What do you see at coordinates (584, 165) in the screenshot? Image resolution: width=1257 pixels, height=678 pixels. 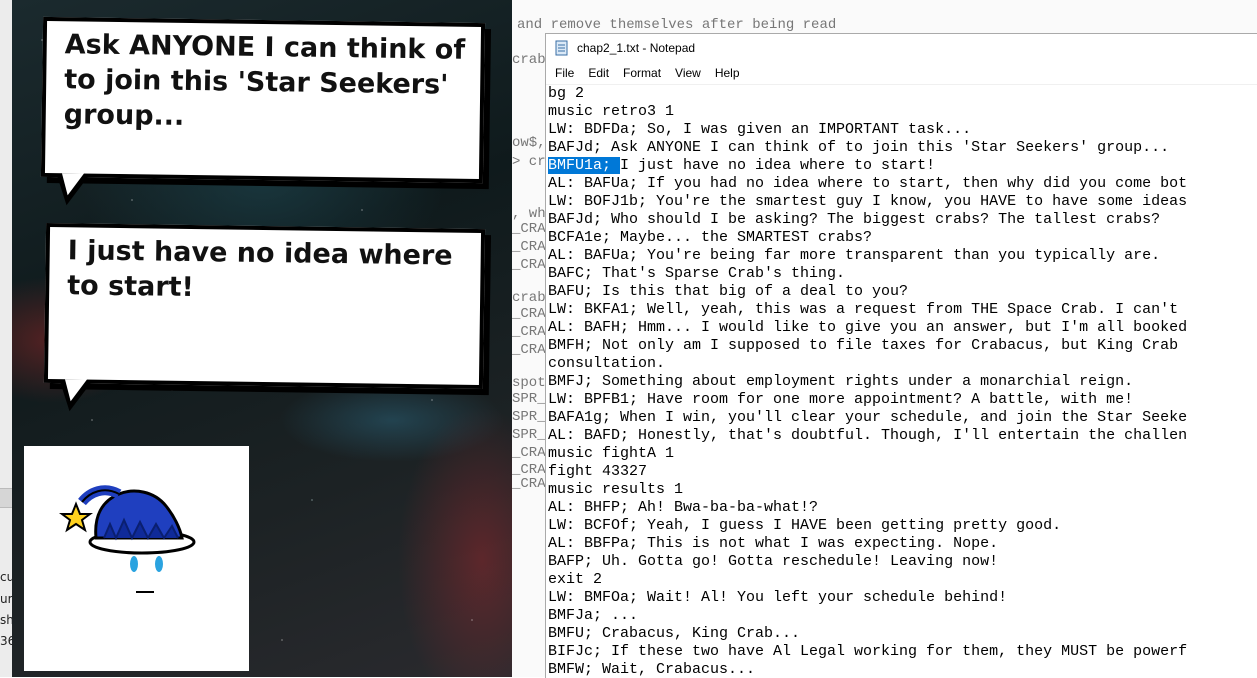 I see `selected-text: BMFU1a;` at bounding box center [584, 165].